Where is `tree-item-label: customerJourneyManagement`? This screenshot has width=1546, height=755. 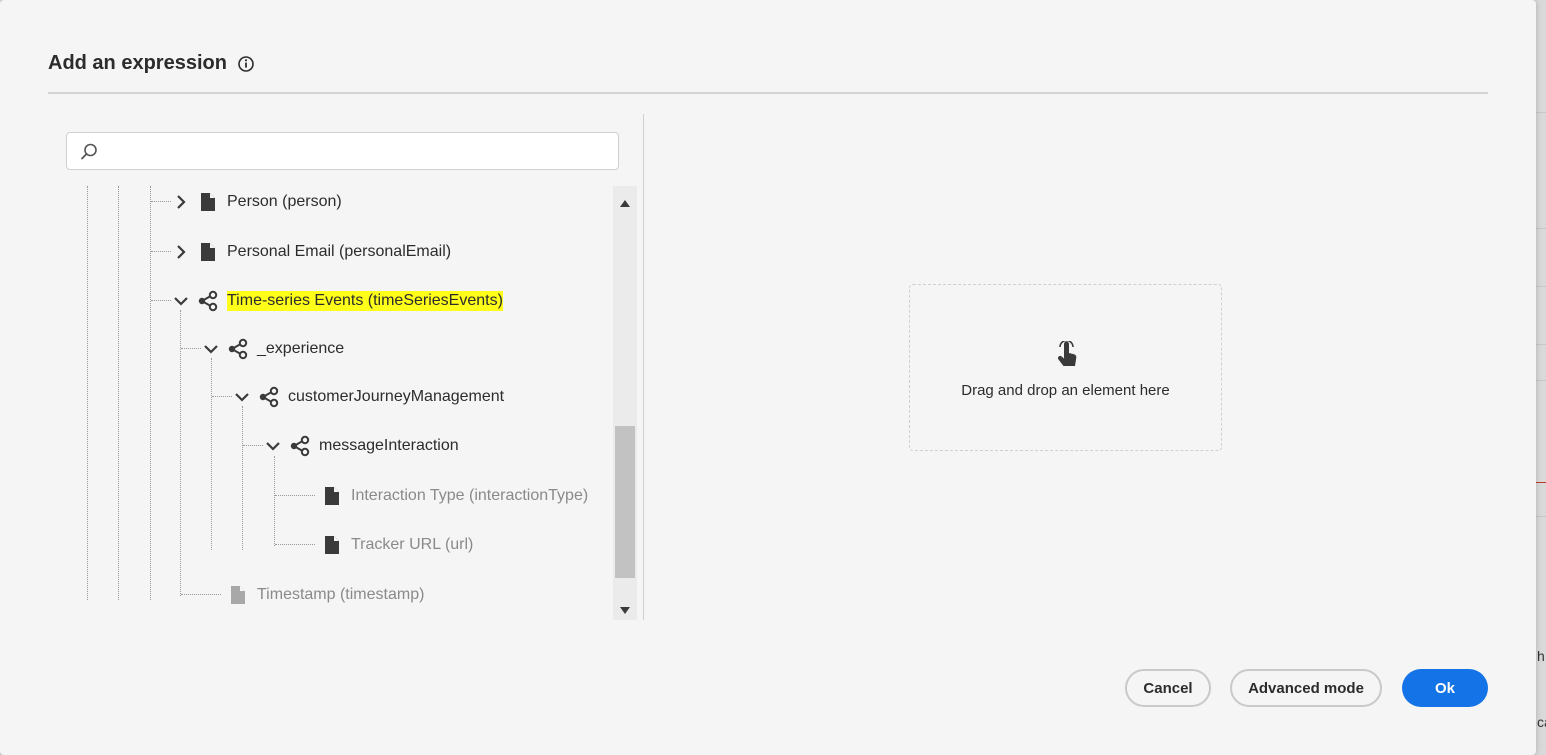 tree-item-label: customerJourneyManagement is located at coordinates (396, 396).